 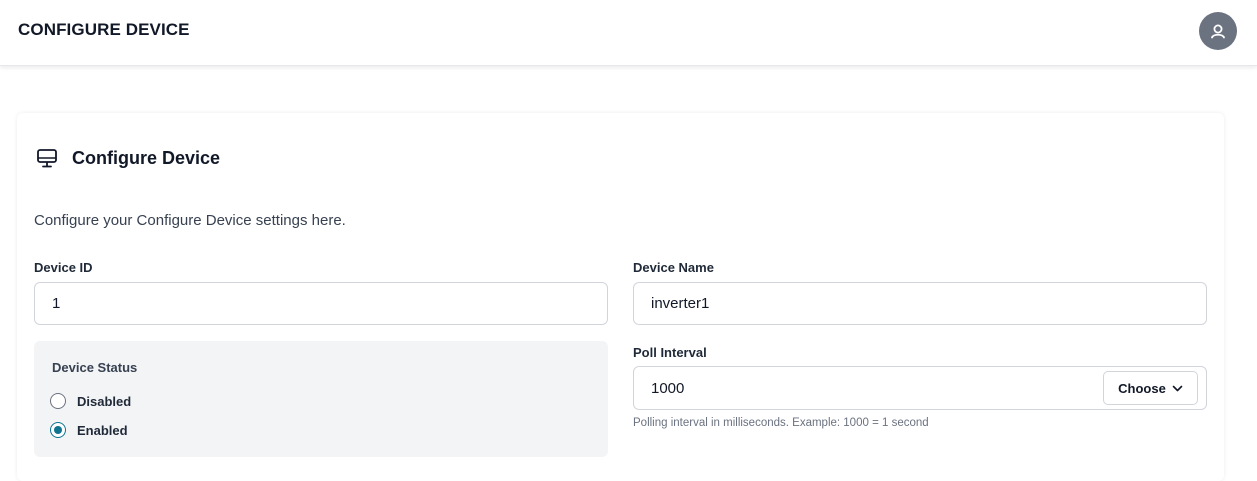 What do you see at coordinates (1142, 388) in the screenshot?
I see `choose-button-label: Choose` at bounding box center [1142, 388].